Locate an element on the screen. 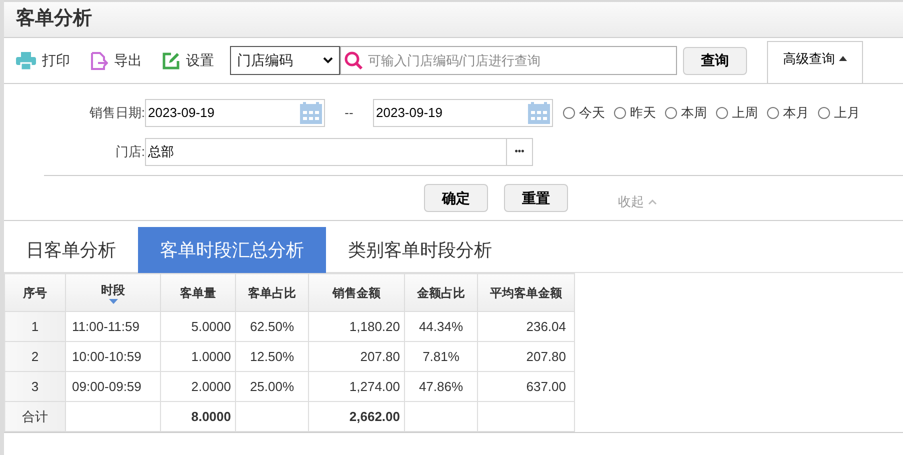  table-cell: 2,662.00 is located at coordinates (374, 416).